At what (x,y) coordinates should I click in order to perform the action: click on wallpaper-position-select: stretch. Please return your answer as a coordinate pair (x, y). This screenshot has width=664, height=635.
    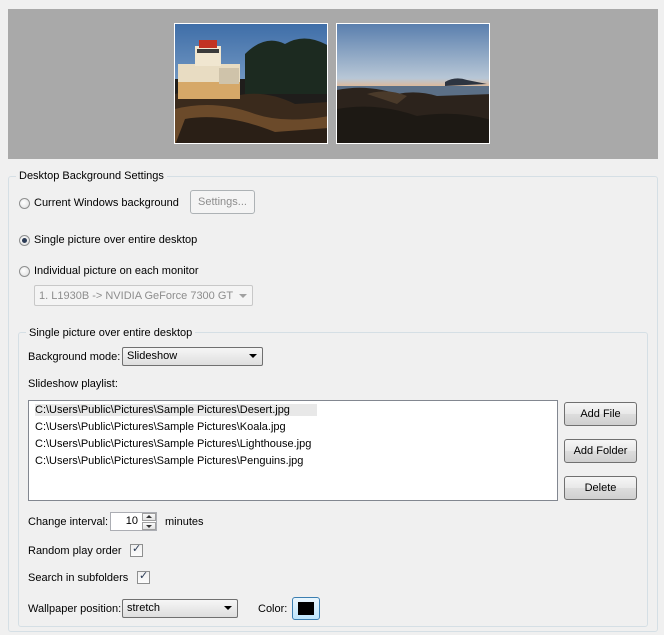
    Looking at the image, I should click on (180, 608).